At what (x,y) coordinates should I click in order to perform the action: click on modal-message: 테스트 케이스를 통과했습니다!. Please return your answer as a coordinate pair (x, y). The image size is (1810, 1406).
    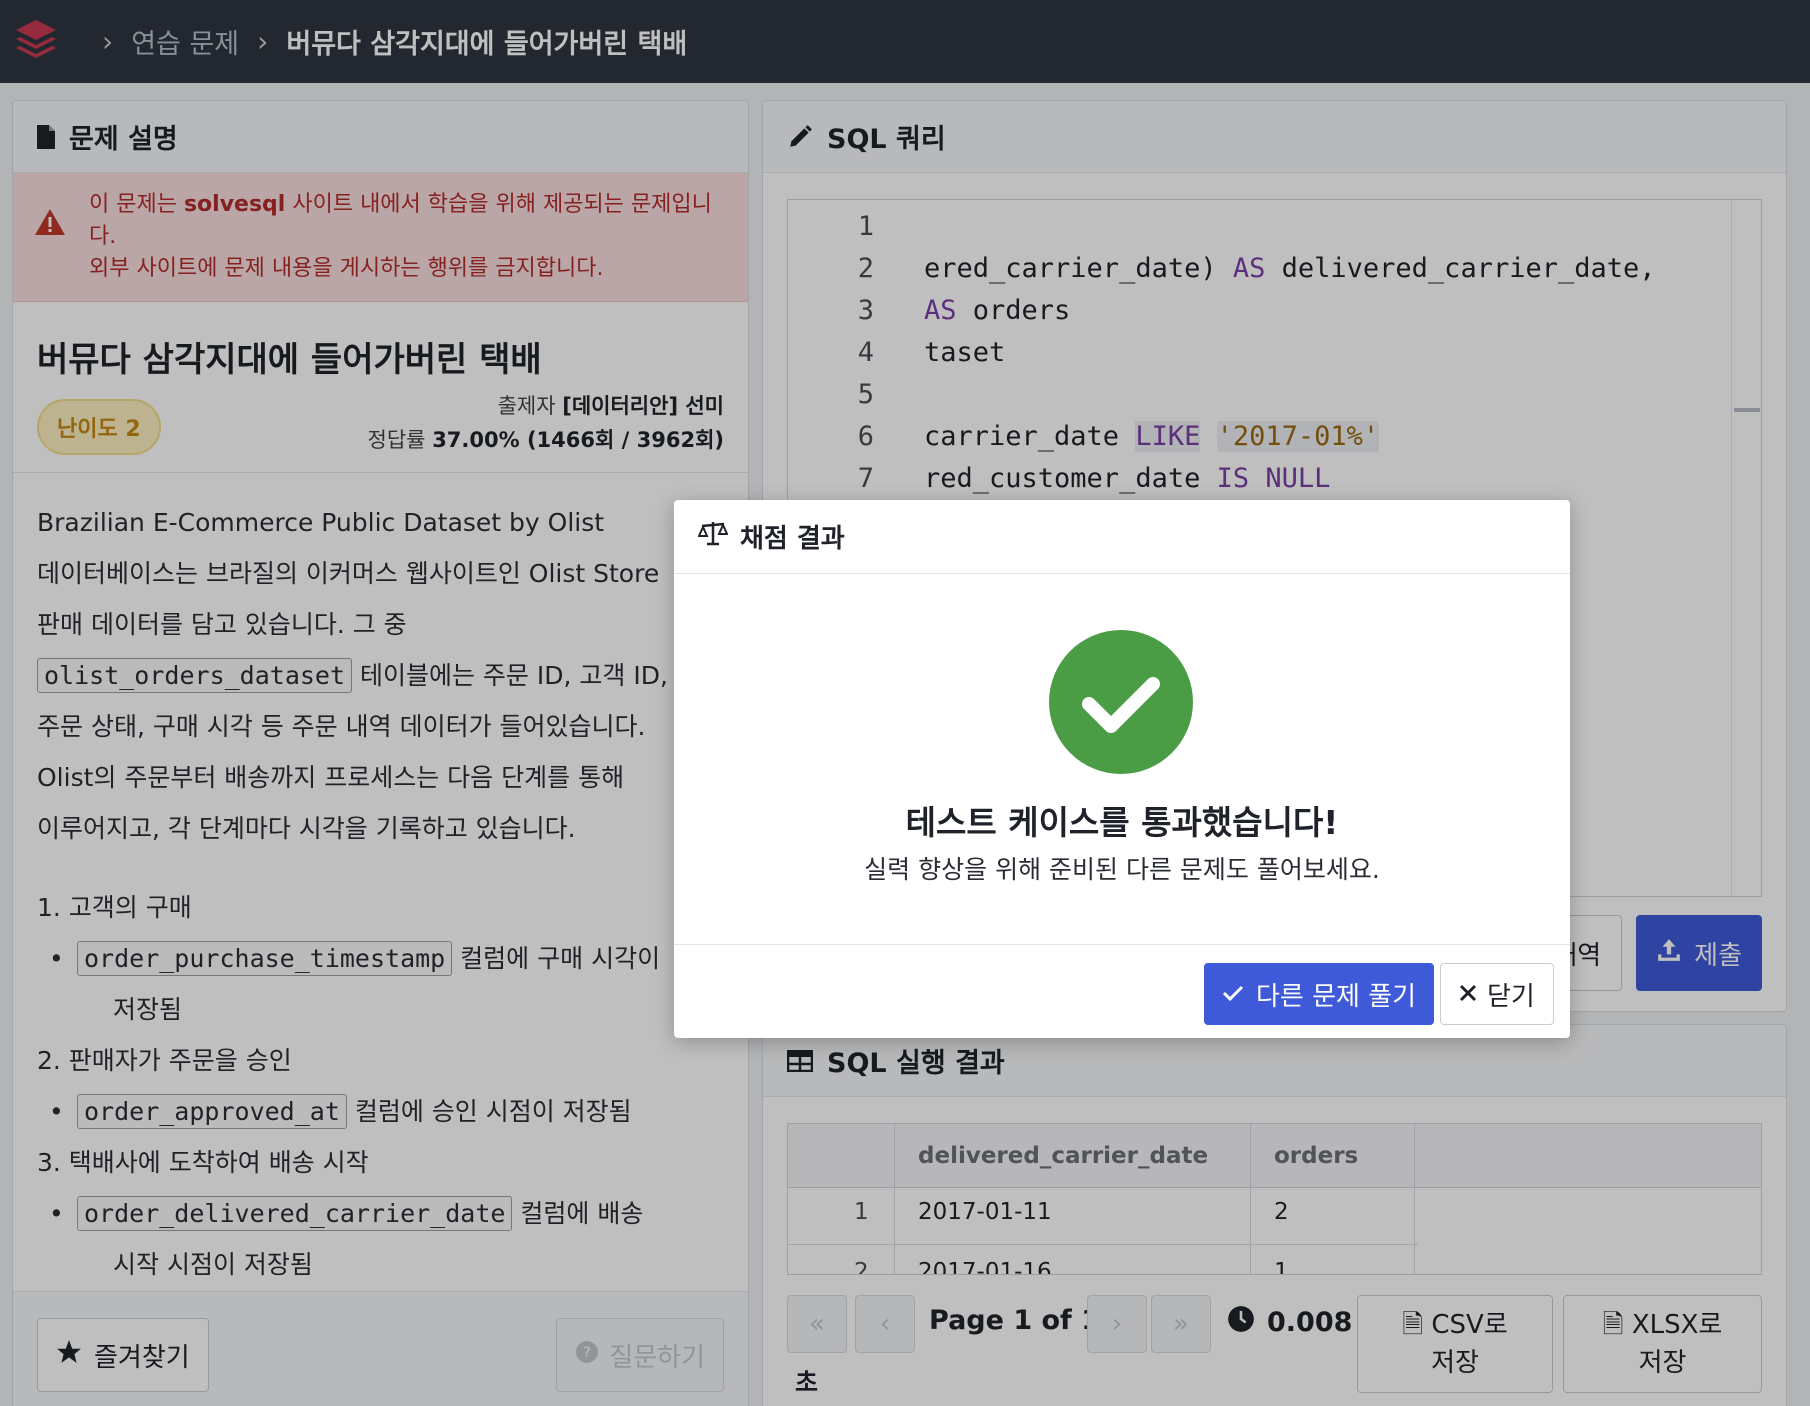
    Looking at the image, I should click on (1122, 822).